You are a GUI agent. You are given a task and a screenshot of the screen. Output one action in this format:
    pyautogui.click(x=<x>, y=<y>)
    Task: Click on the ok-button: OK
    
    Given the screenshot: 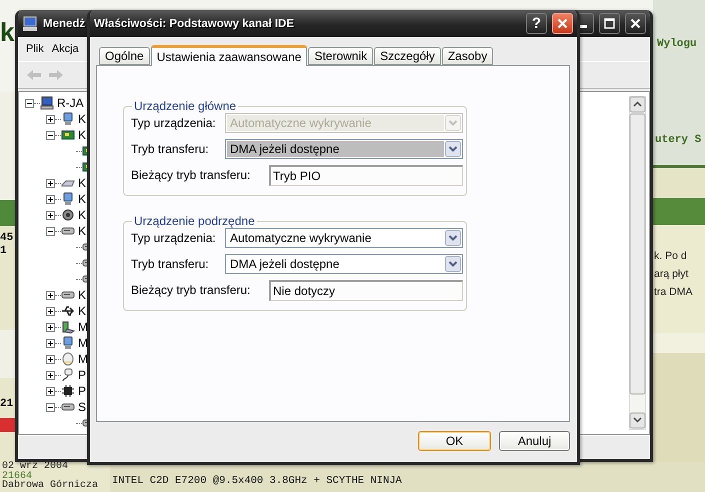 What is the action you would take?
    pyautogui.click(x=454, y=441)
    